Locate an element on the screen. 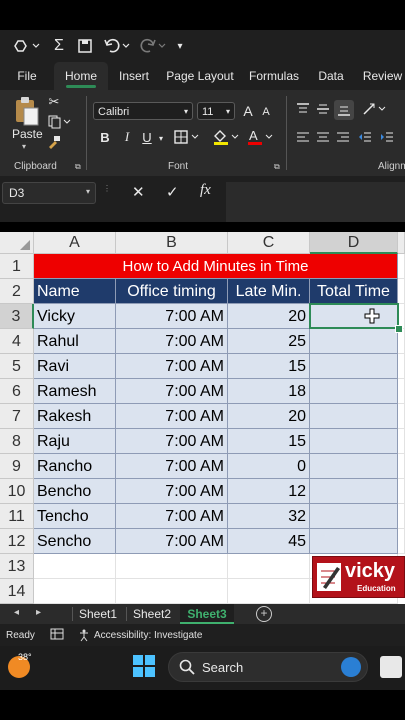  cell-d6 is located at coordinates (354, 391).